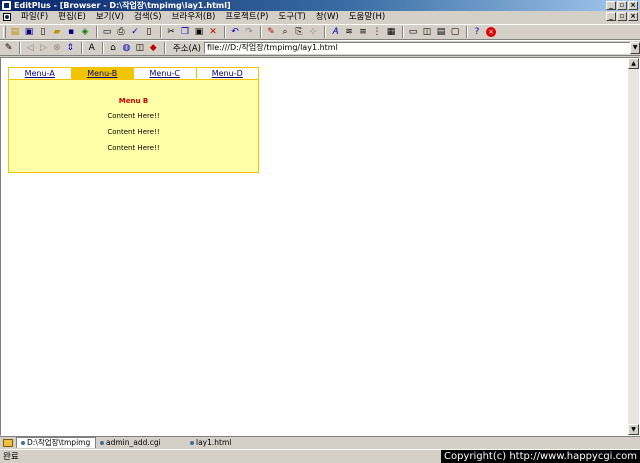  I want to click on menu-browser: 브라우저(B), so click(194, 17).